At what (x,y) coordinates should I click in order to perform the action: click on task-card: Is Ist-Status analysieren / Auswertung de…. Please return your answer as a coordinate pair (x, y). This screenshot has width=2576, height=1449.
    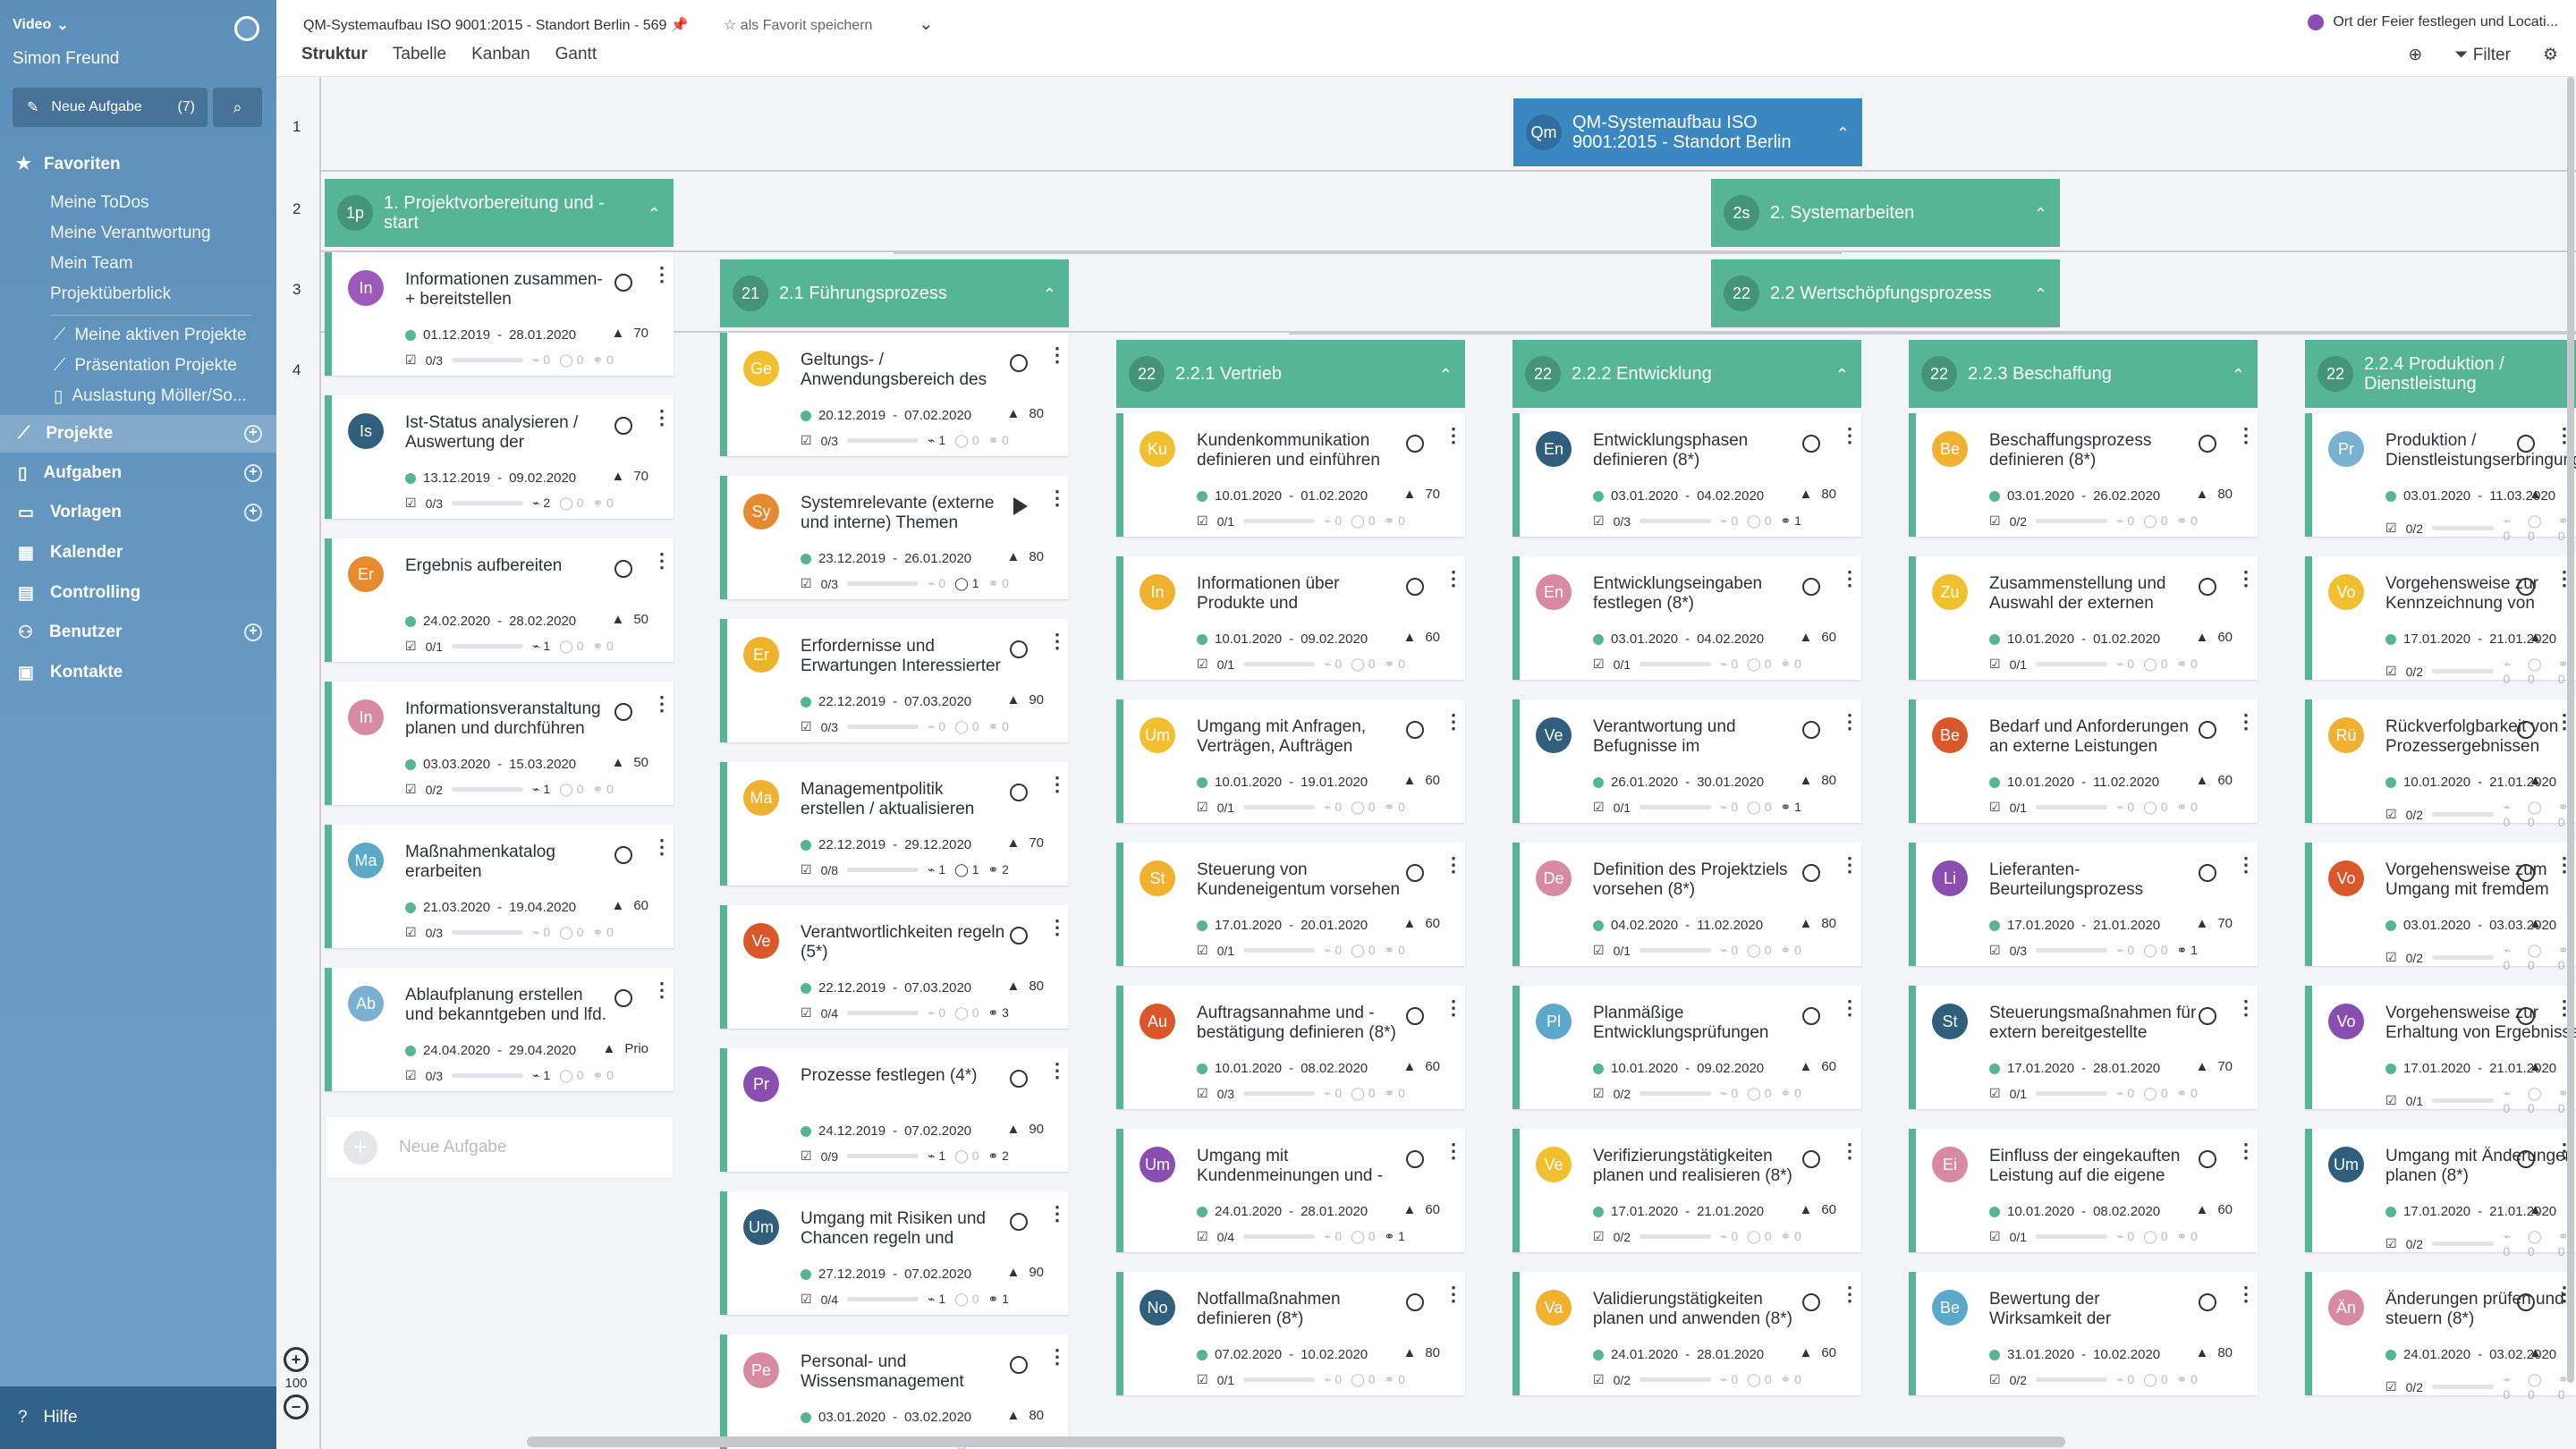
    Looking at the image, I should click on (499, 457).